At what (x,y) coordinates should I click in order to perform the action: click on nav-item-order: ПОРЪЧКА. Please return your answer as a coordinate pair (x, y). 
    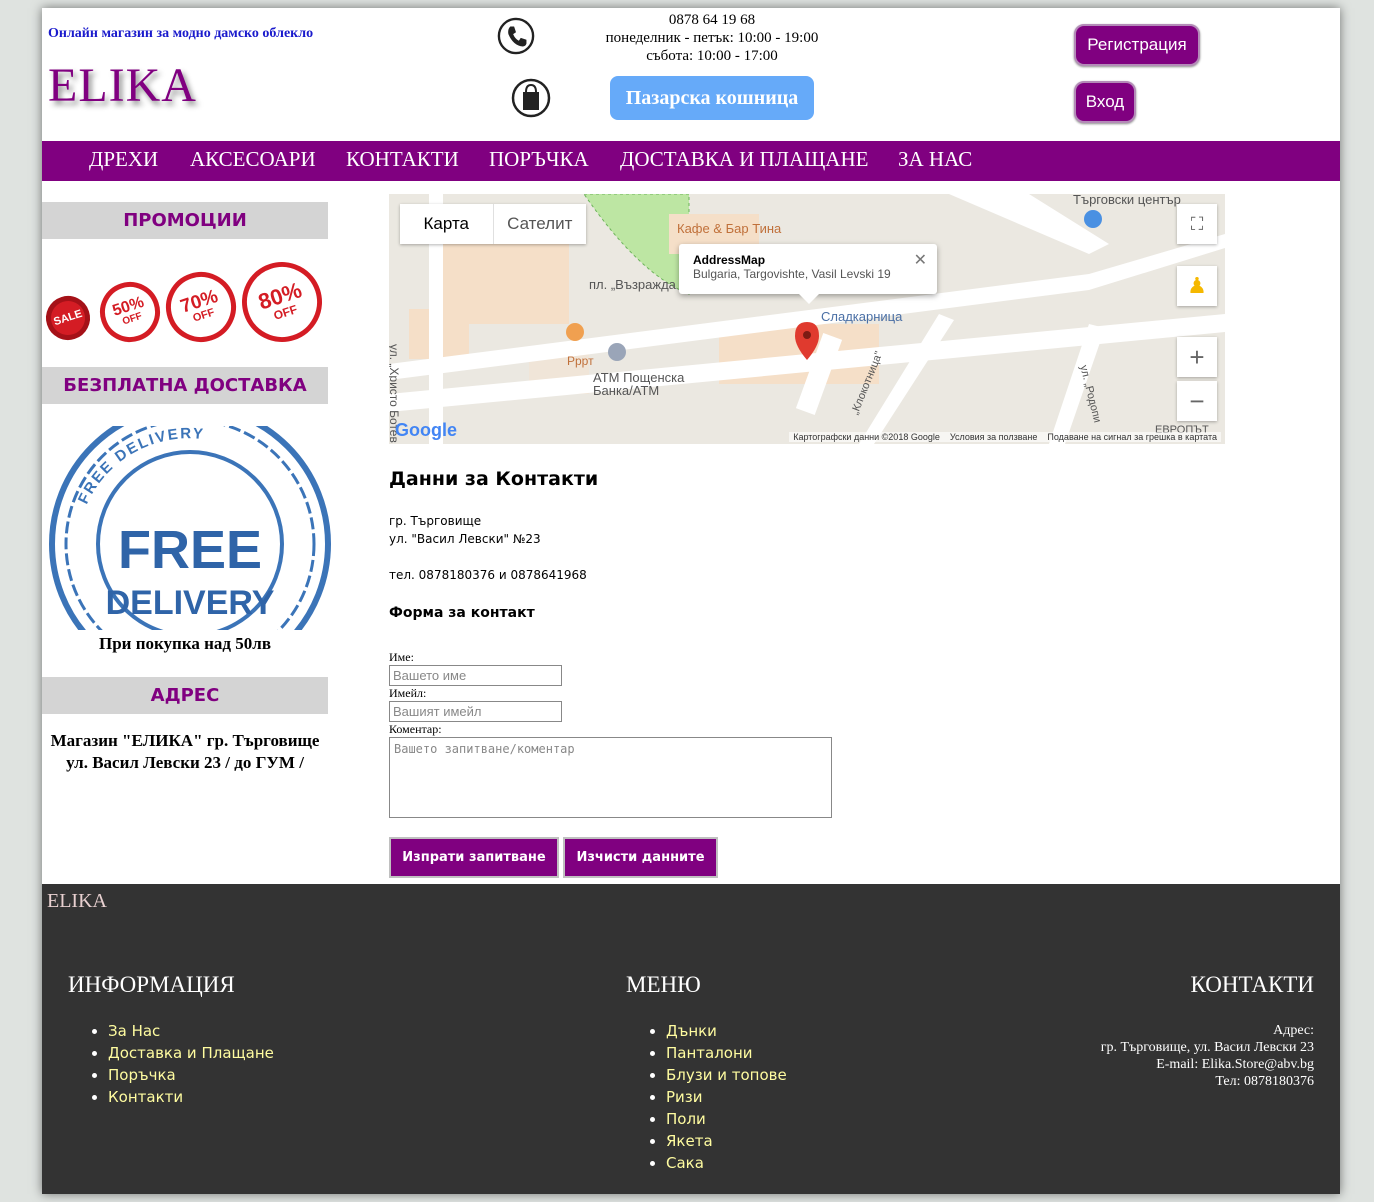
    Looking at the image, I should click on (539, 159).